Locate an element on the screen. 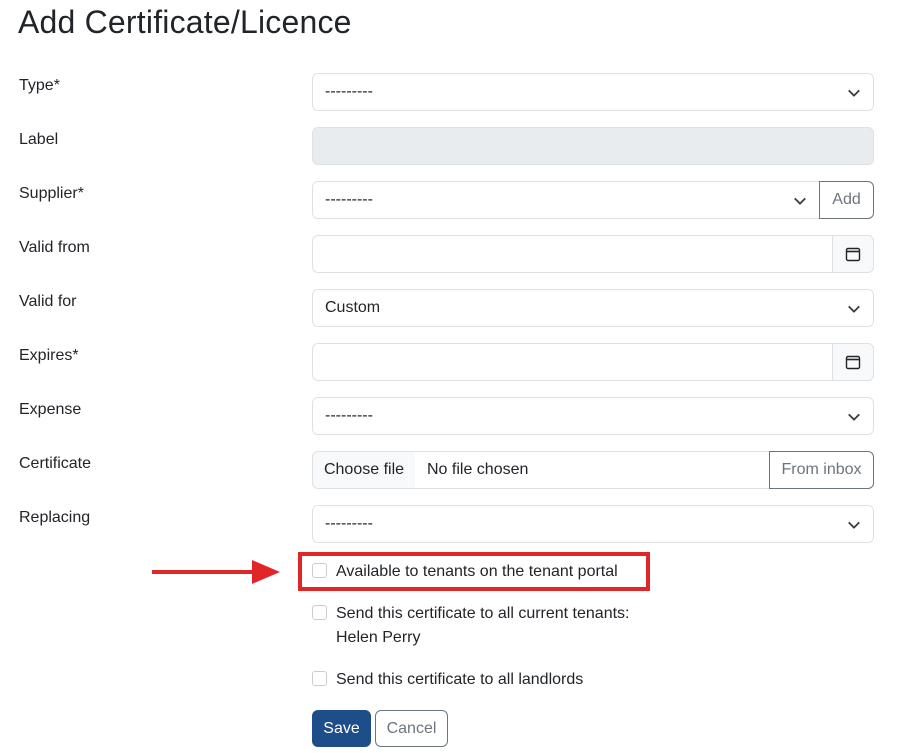  expense-label: Expense is located at coordinates (50, 409).